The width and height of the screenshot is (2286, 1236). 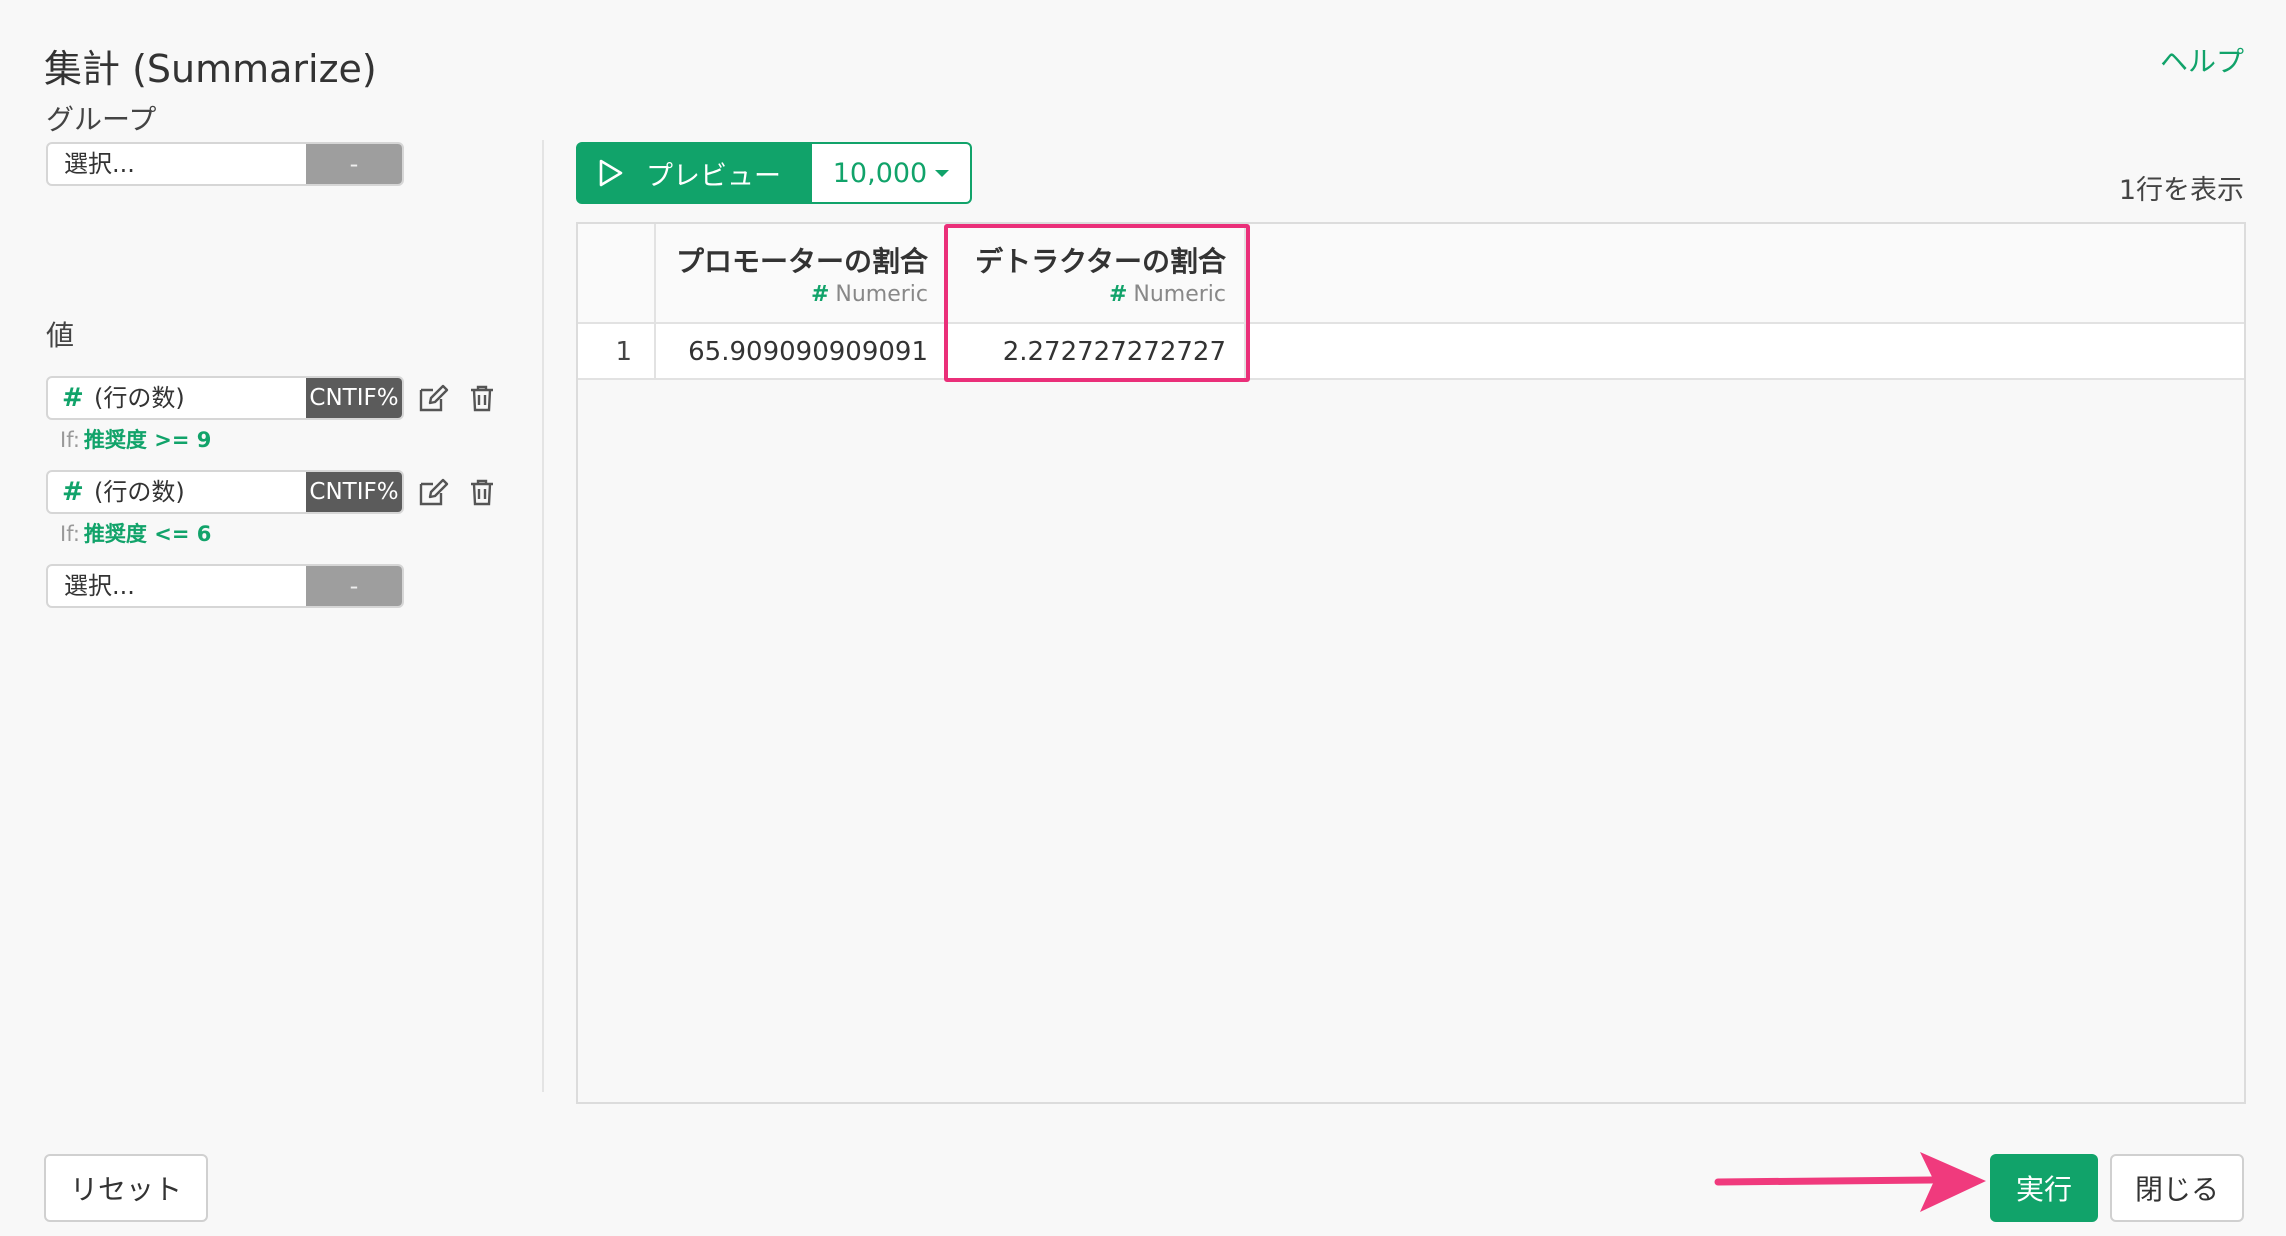 I want to click on condition-line: If: 推奨度 <= 6, so click(x=135, y=533).